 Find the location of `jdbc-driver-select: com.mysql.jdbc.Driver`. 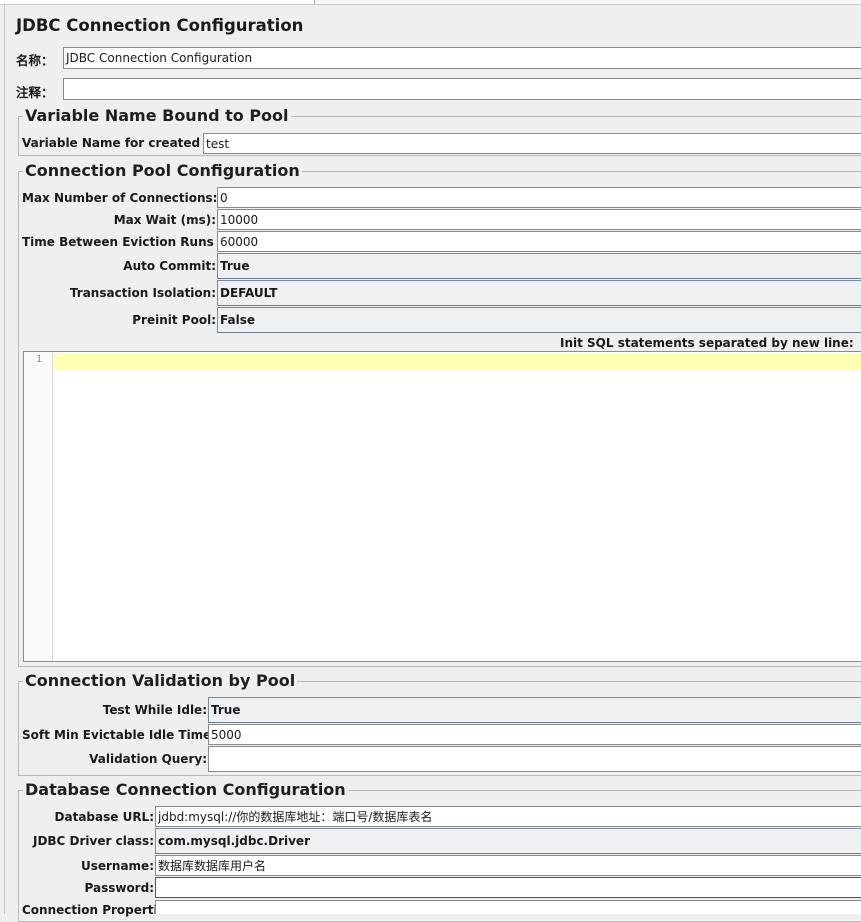

jdbc-driver-select: com.mysql.jdbc.Driver is located at coordinates (508, 841).